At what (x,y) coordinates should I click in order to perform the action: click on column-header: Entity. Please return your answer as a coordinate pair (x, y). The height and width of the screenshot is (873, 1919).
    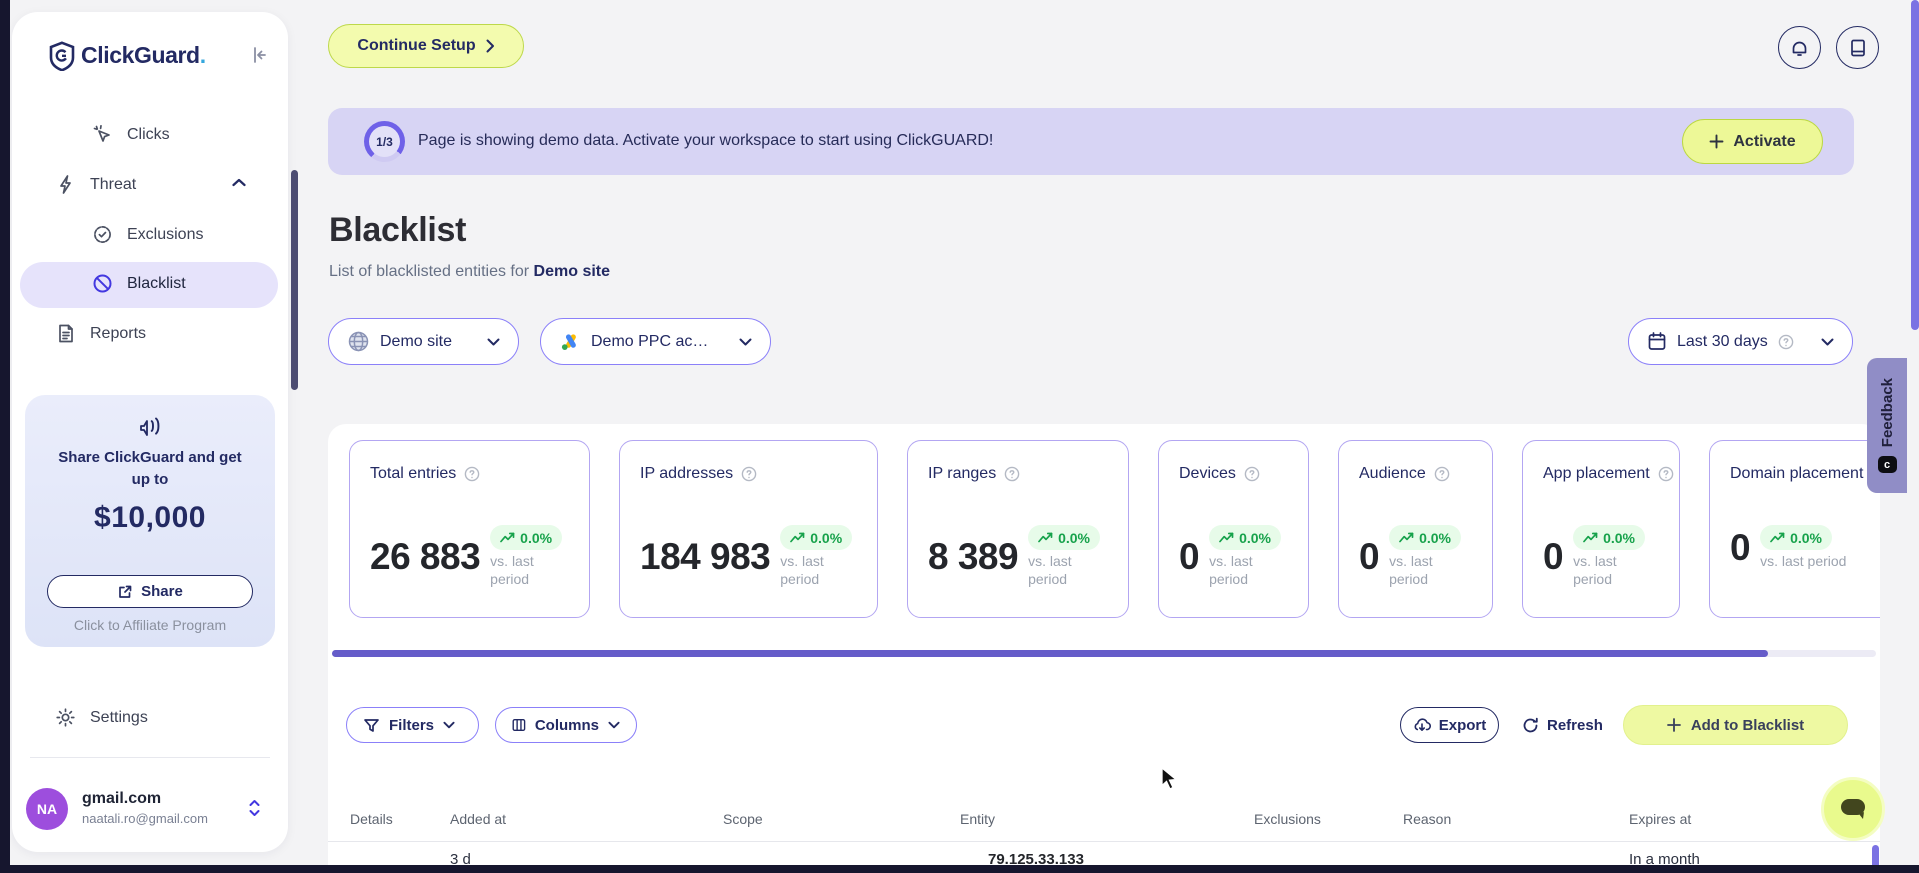
    Looking at the image, I should click on (977, 819).